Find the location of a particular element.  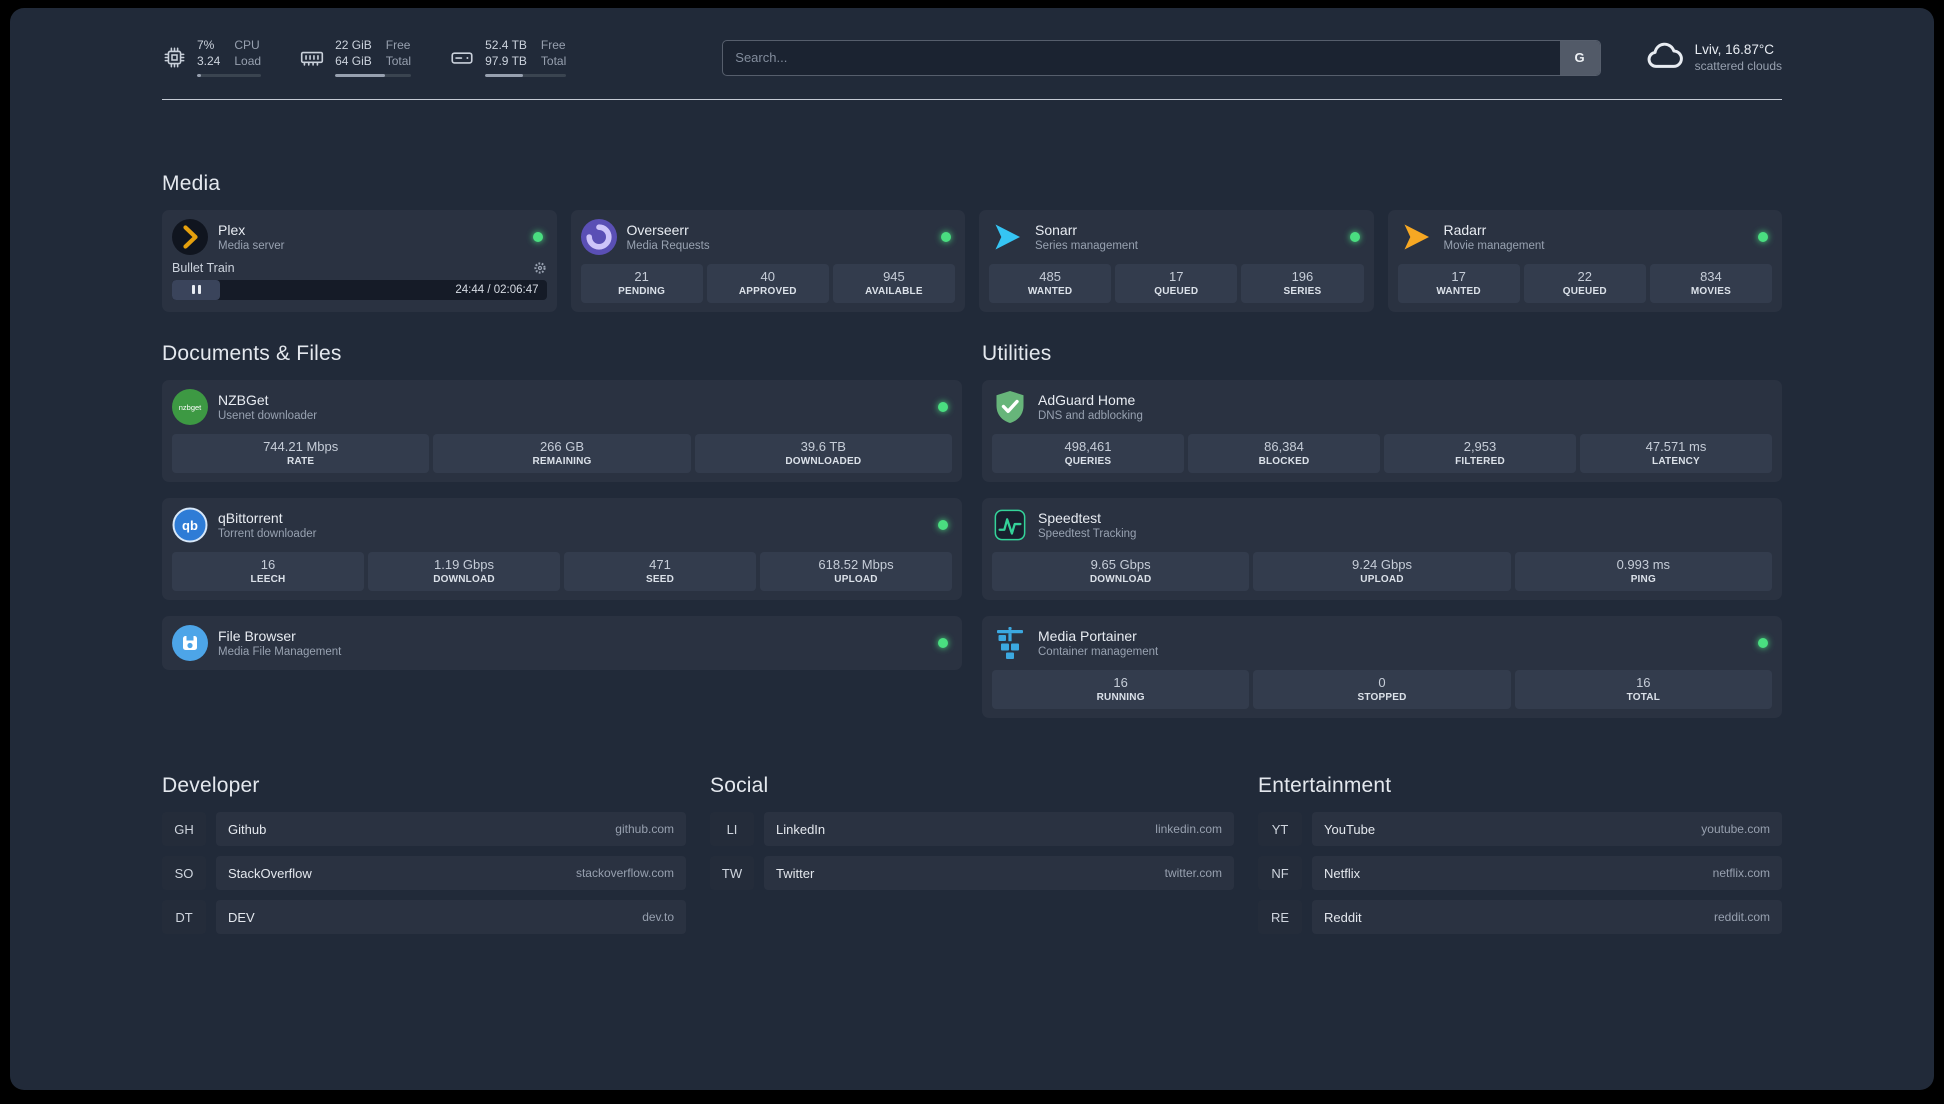

weather-widget: Lviv, 16.87°C scattered clouds is located at coordinates (1712, 57).